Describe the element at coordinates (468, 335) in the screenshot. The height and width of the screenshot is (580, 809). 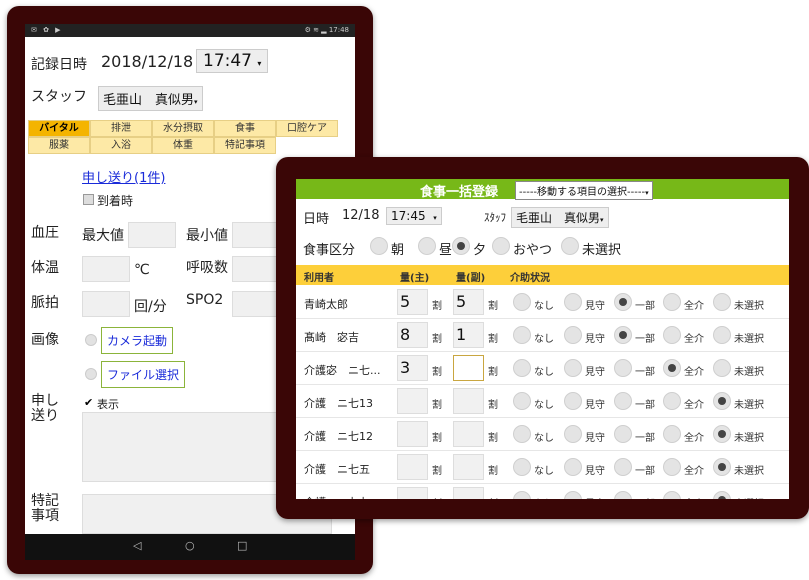
I see `side-amount-input: 1` at that location.